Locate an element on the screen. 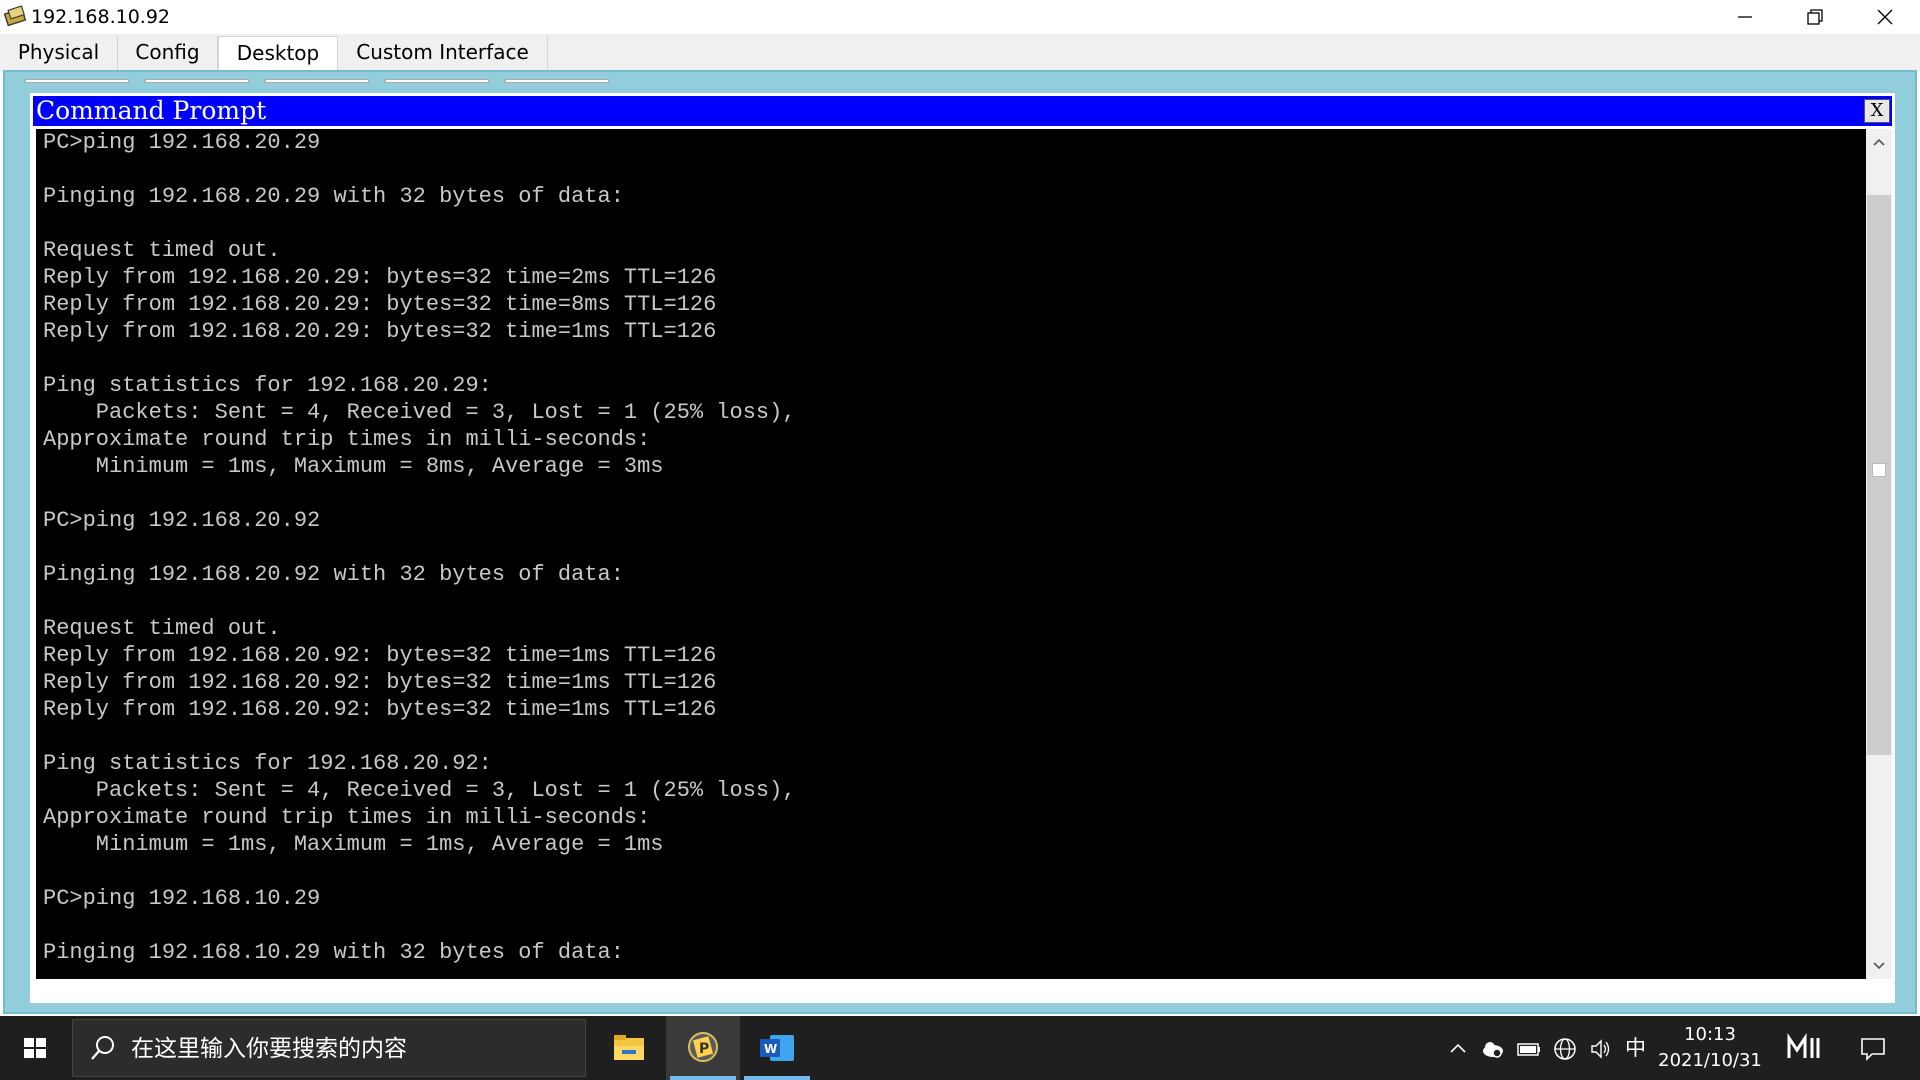 This screenshot has height=1080, width=1920. minimize-icon is located at coordinates (1745, 17).